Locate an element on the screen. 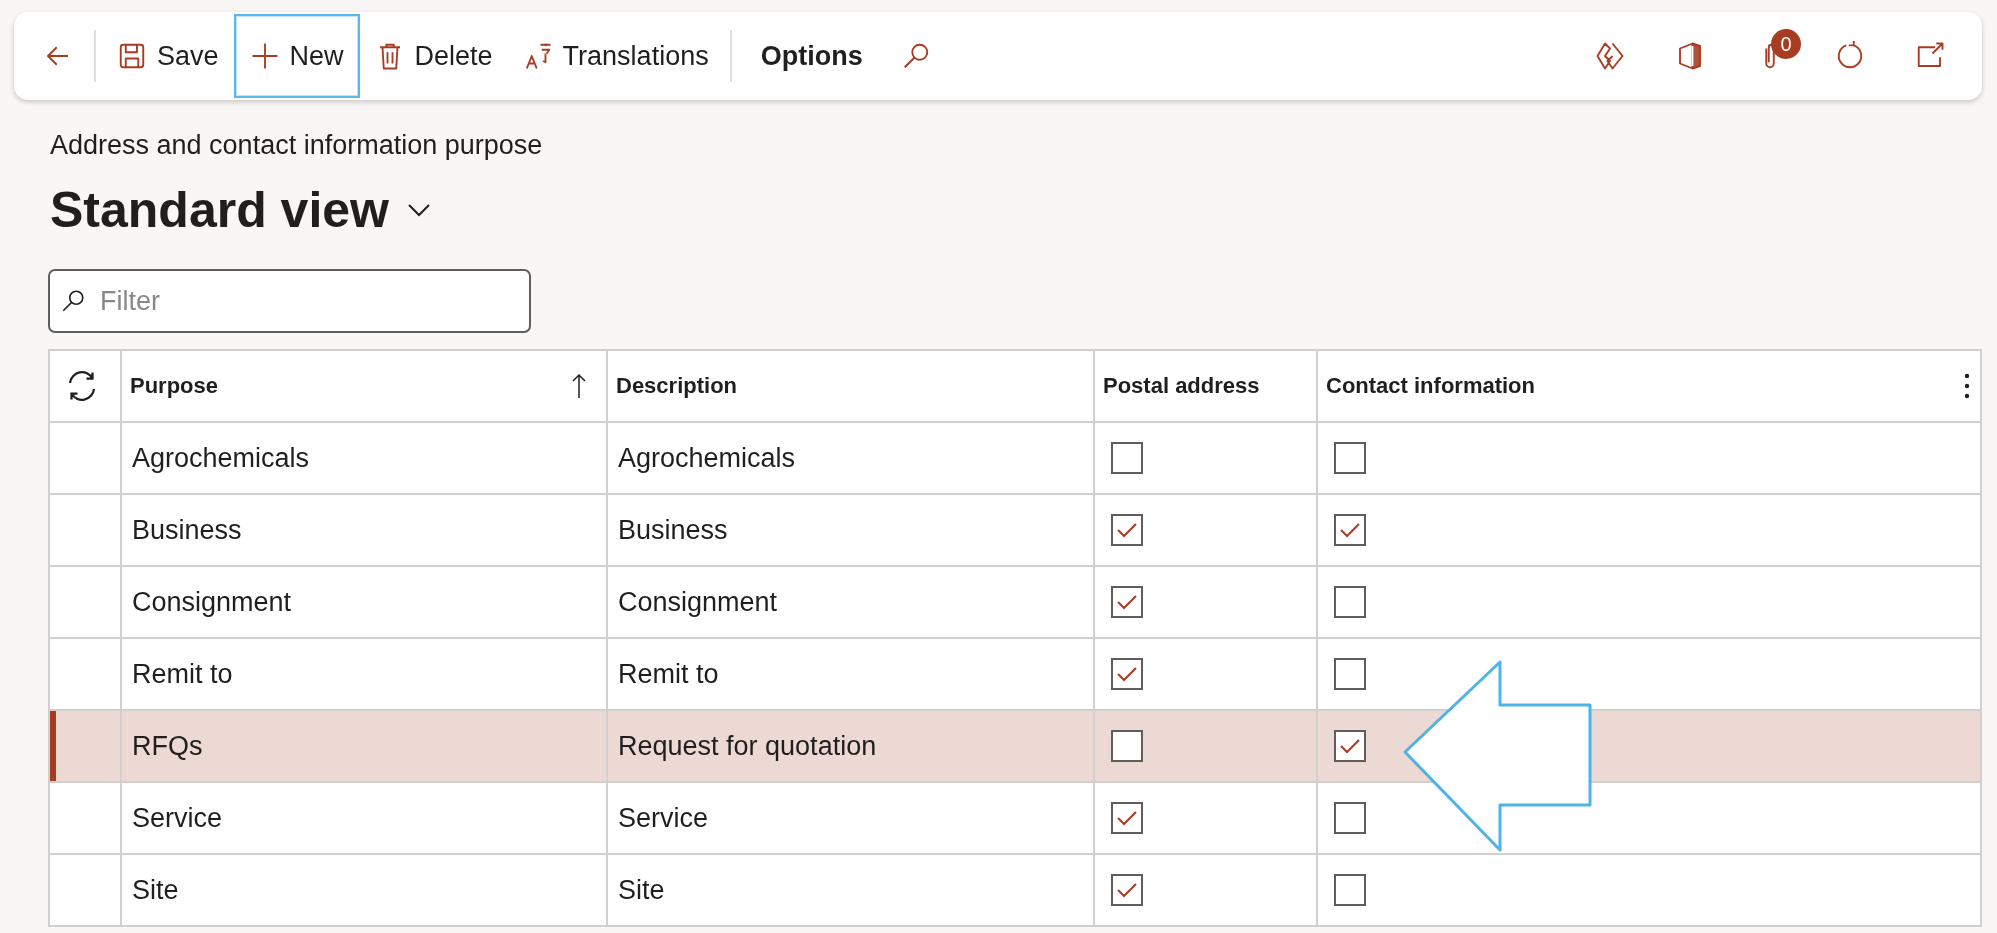 The image size is (1997, 933). search-icon is located at coordinates (73, 301).